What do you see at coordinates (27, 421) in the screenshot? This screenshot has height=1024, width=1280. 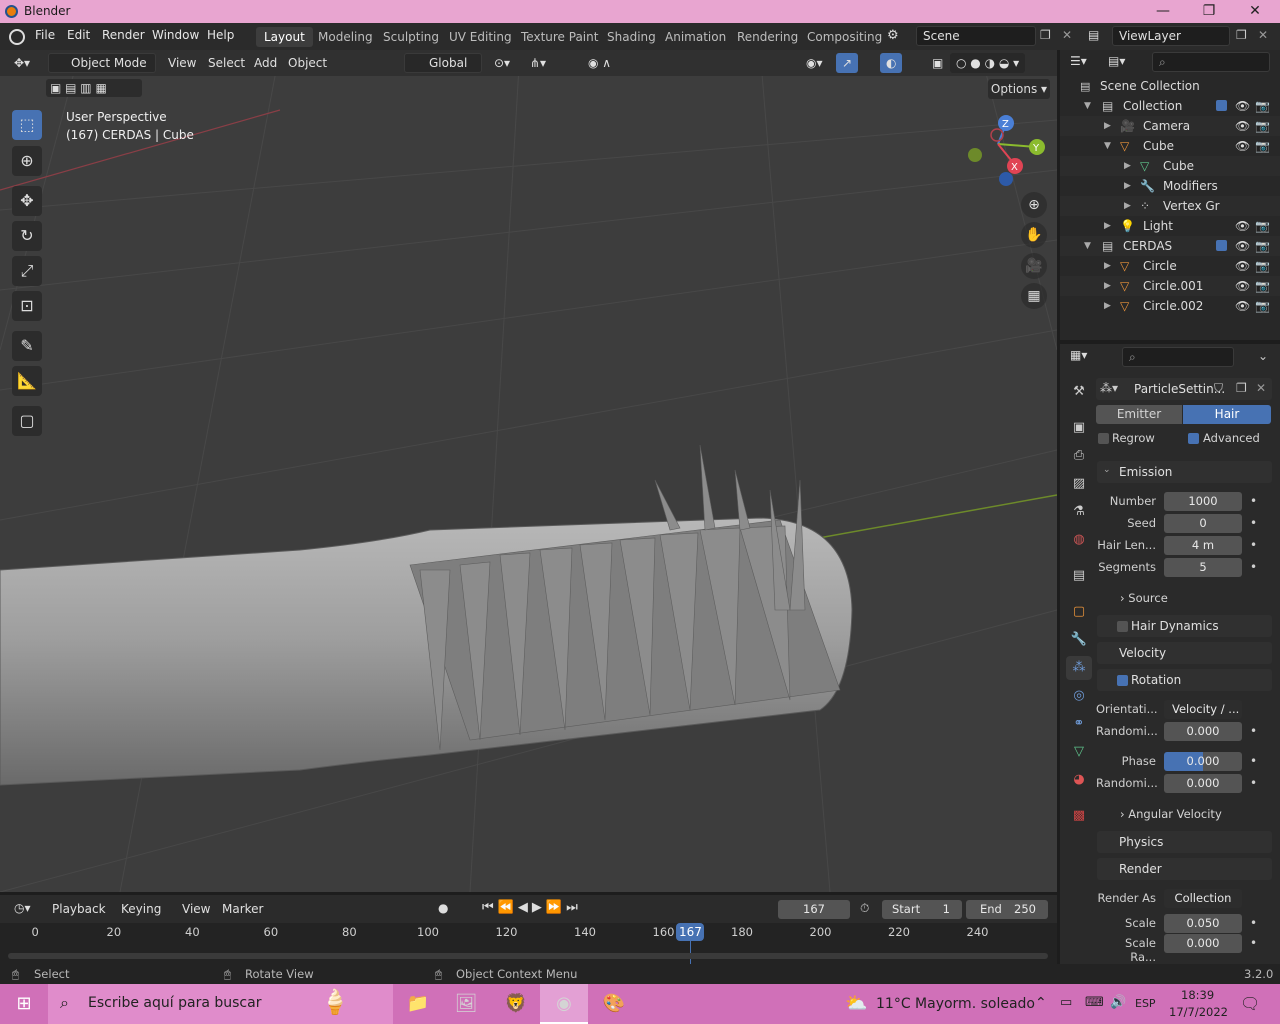 I see `add-cube-tool-icon: ▢` at bounding box center [27, 421].